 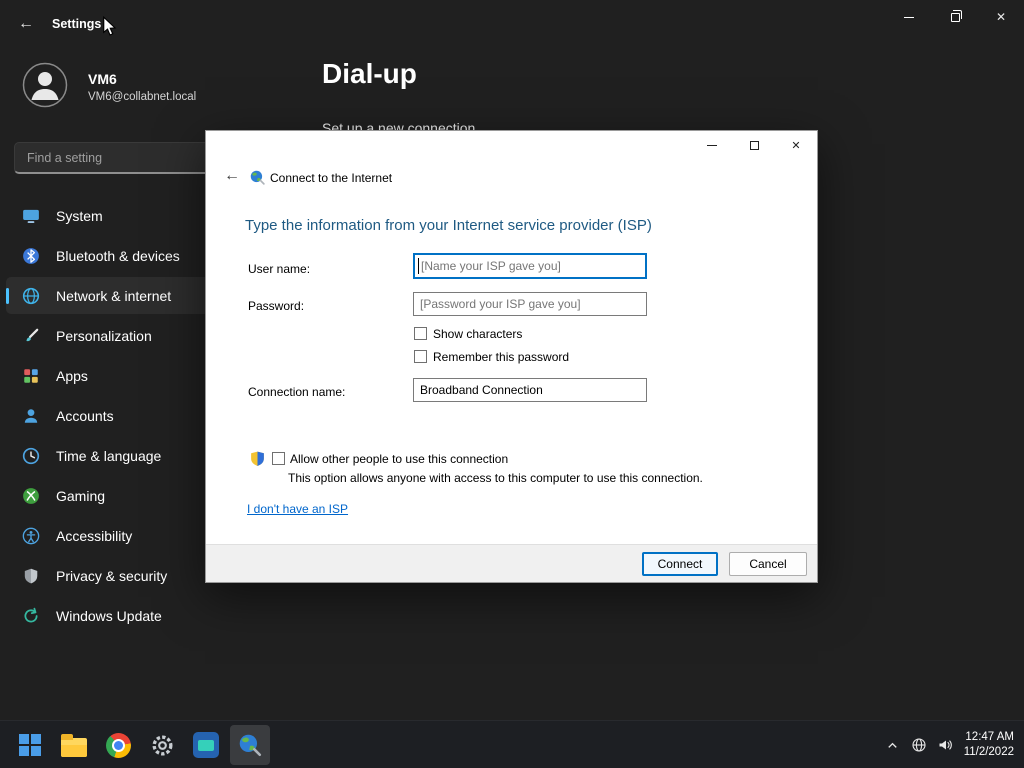 I want to click on taskbar-clock: 12:47 AM 11/2/2022, so click(x=989, y=745).